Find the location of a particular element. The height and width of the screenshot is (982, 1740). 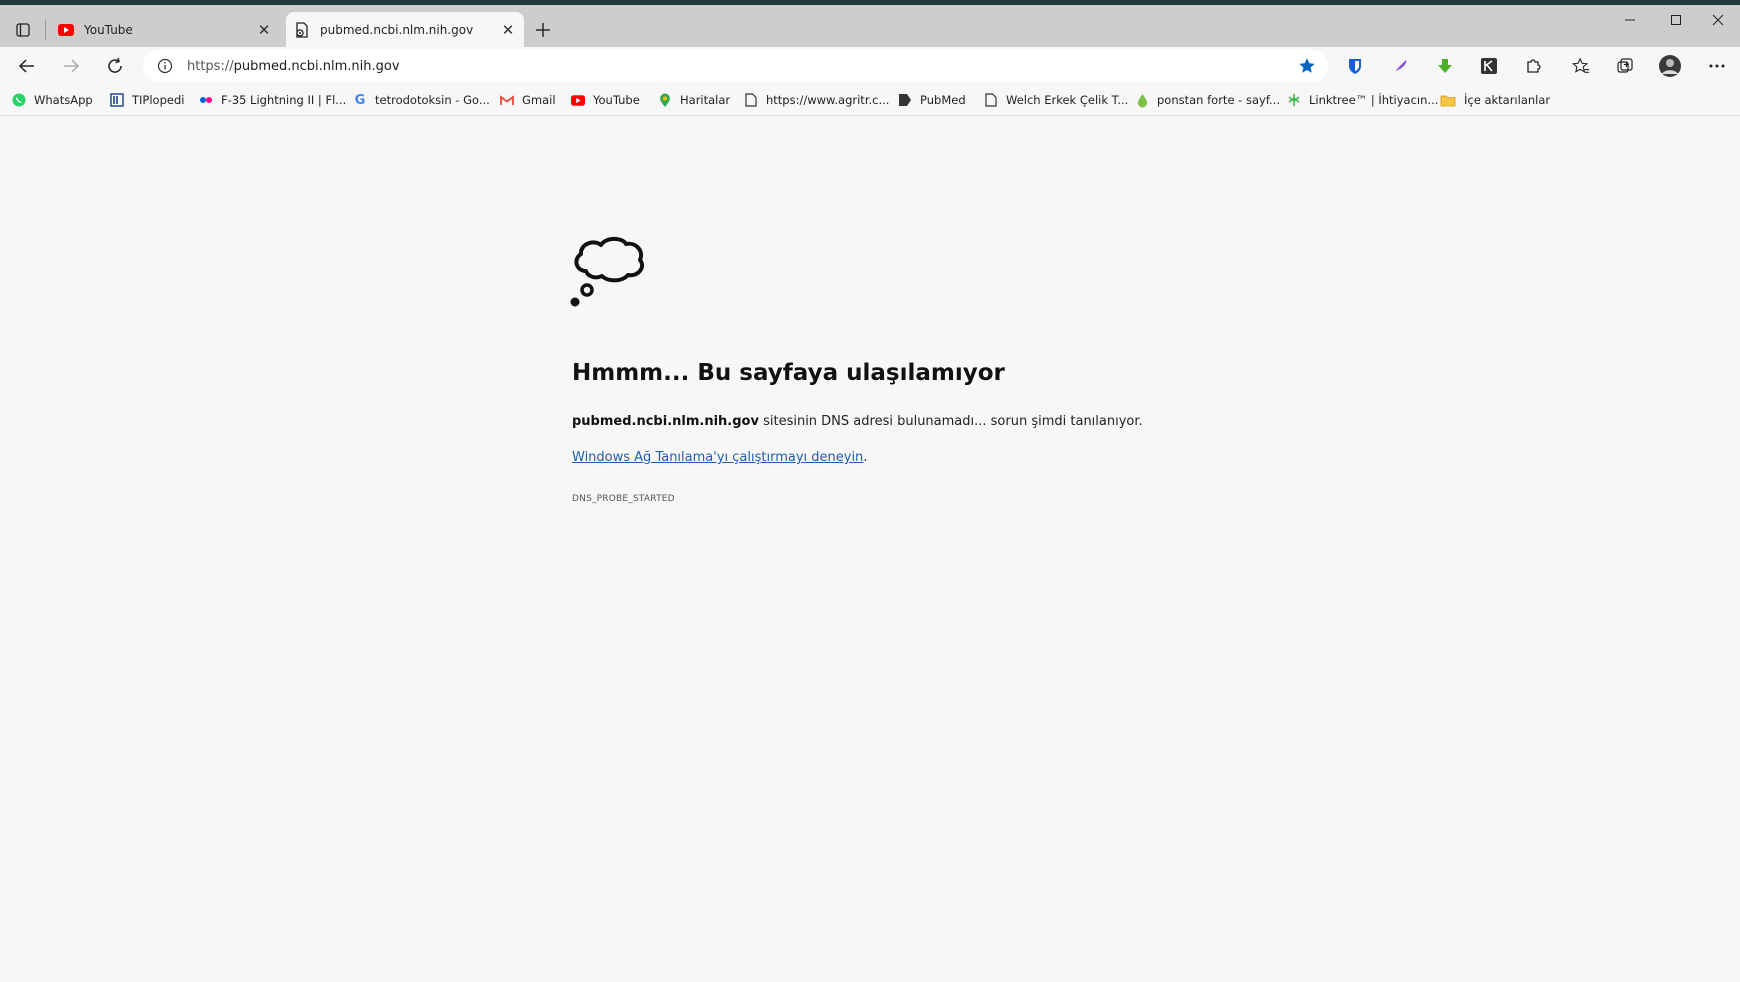

bookmark-folder-imported: İçe aktarılanlar is located at coordinates (1495, 100).